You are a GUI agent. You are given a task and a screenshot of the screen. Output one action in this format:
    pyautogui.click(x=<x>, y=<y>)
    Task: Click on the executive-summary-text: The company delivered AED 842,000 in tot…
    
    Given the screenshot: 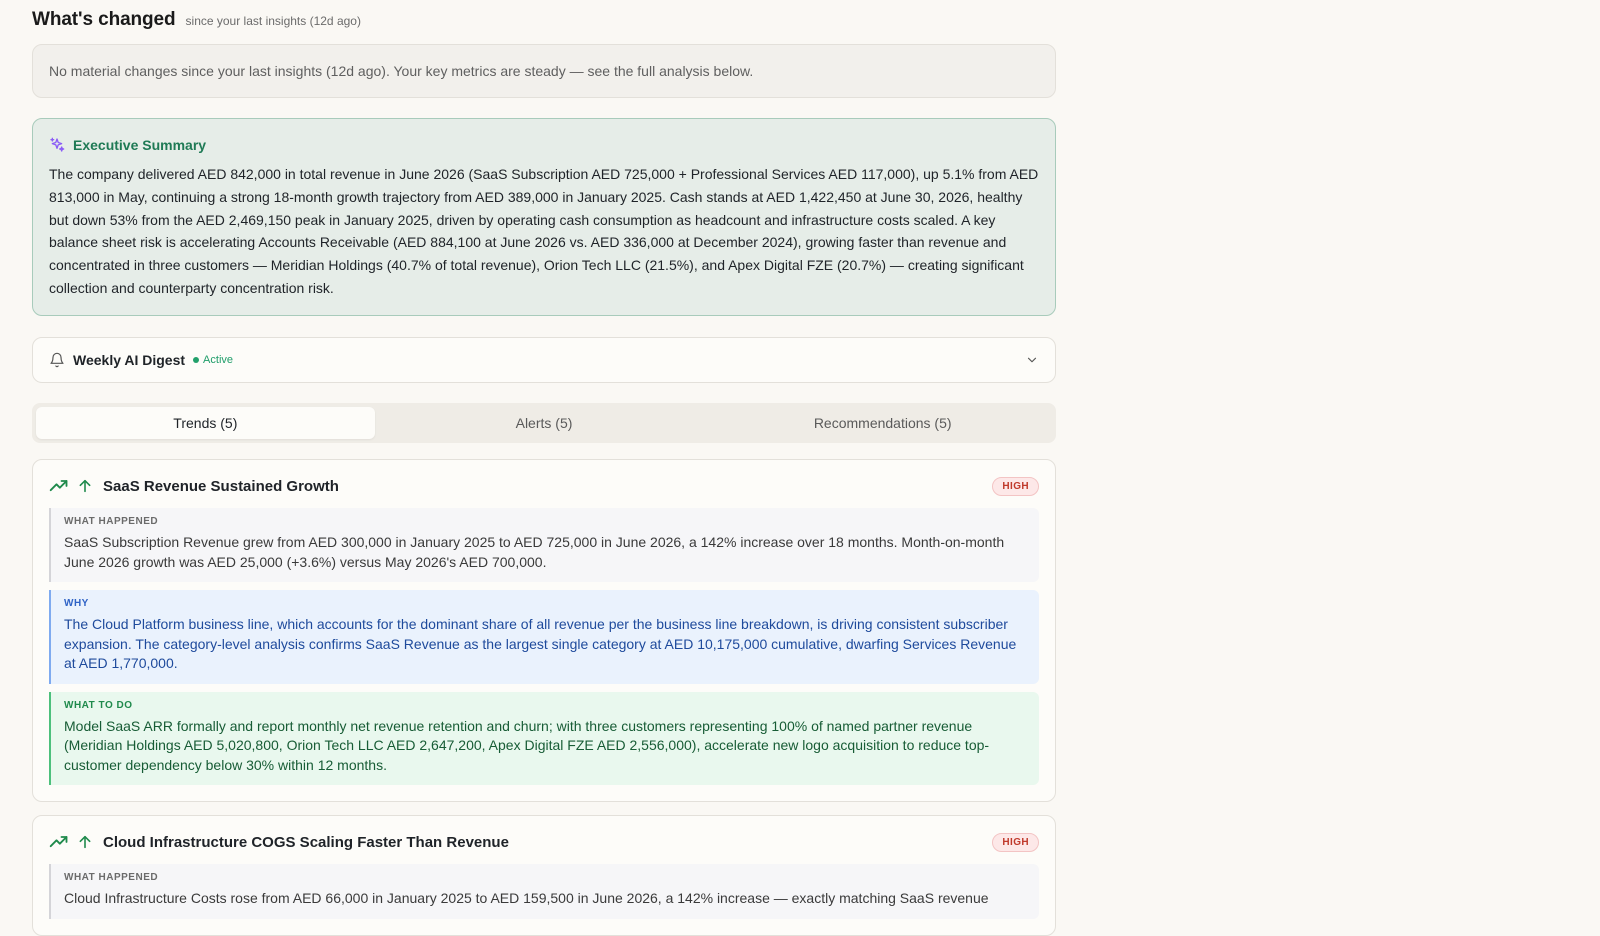 What is the action you would take?
    pyautogui.click(x=544, y=231)
    